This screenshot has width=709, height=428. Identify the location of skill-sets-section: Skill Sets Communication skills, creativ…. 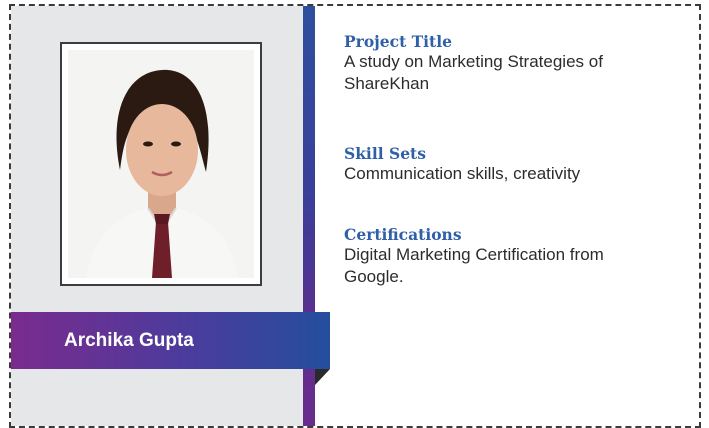
(509, 165).